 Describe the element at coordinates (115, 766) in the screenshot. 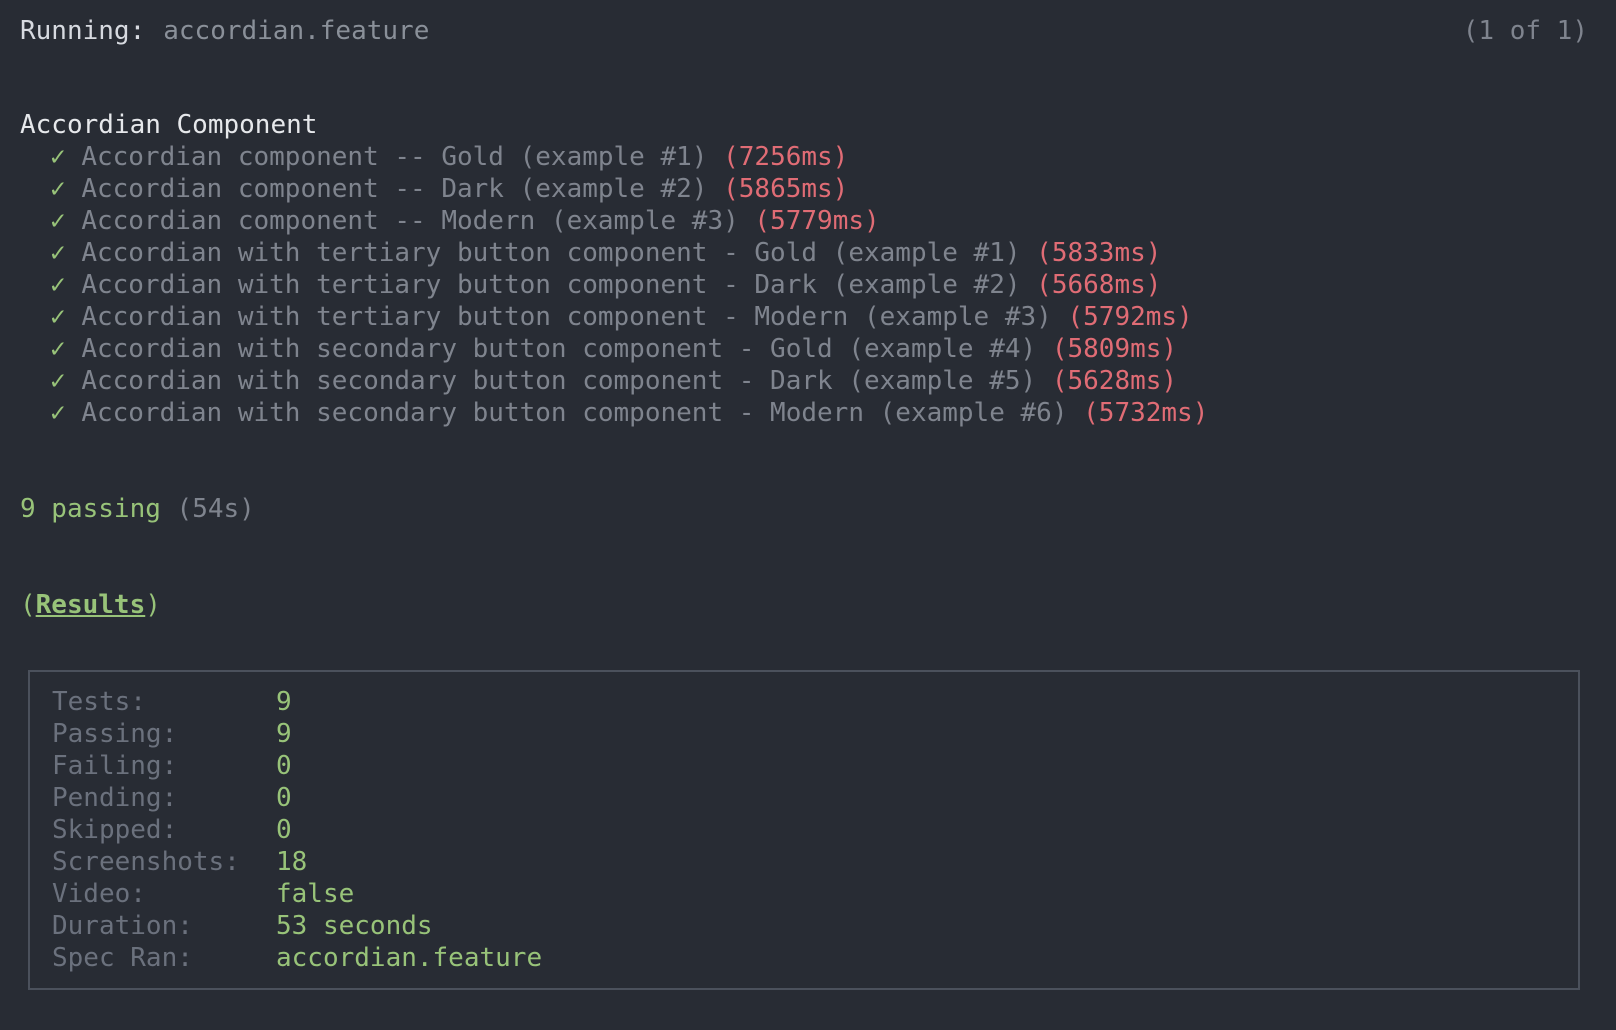

I see `stat-label: Failing:` at that location.